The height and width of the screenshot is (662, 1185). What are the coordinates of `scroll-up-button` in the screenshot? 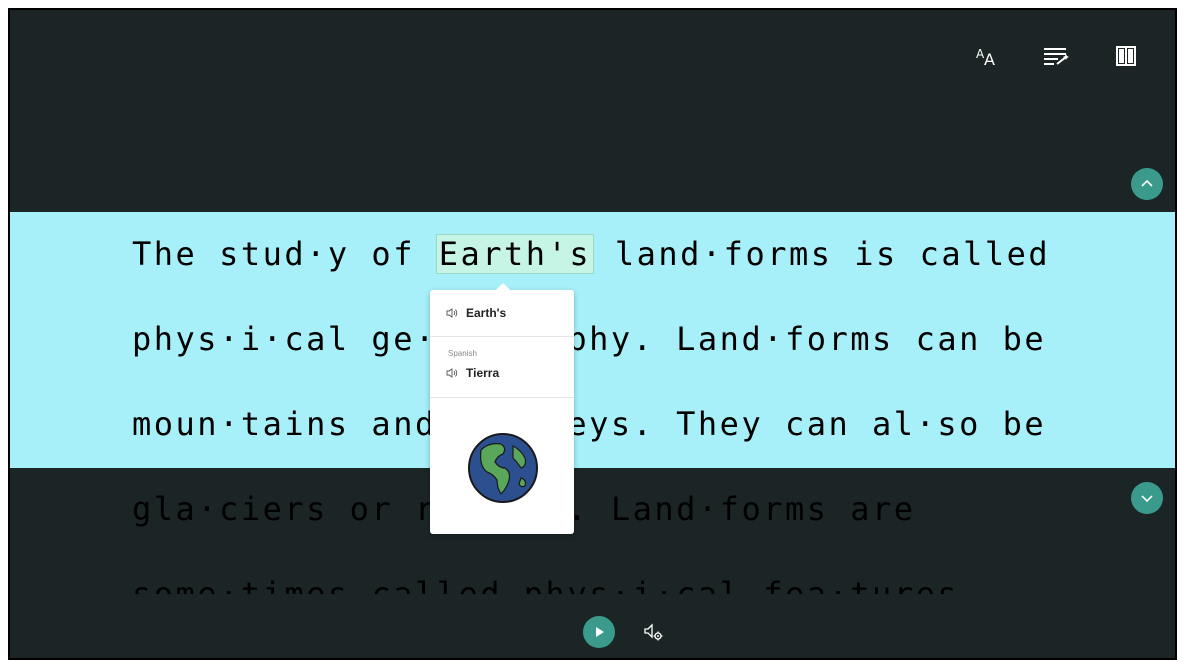 It's located at (1147, 184).